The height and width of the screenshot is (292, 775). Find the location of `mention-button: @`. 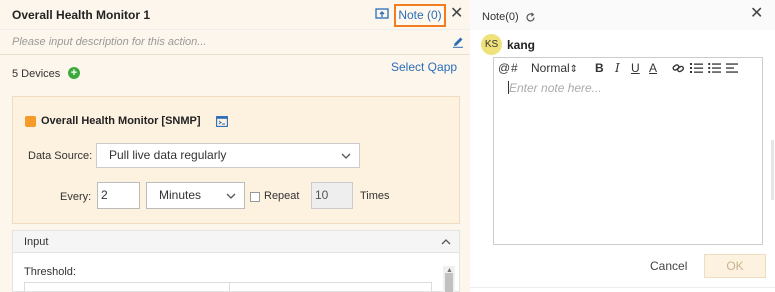

mention-button: @ is located at coordinates (504, 68).